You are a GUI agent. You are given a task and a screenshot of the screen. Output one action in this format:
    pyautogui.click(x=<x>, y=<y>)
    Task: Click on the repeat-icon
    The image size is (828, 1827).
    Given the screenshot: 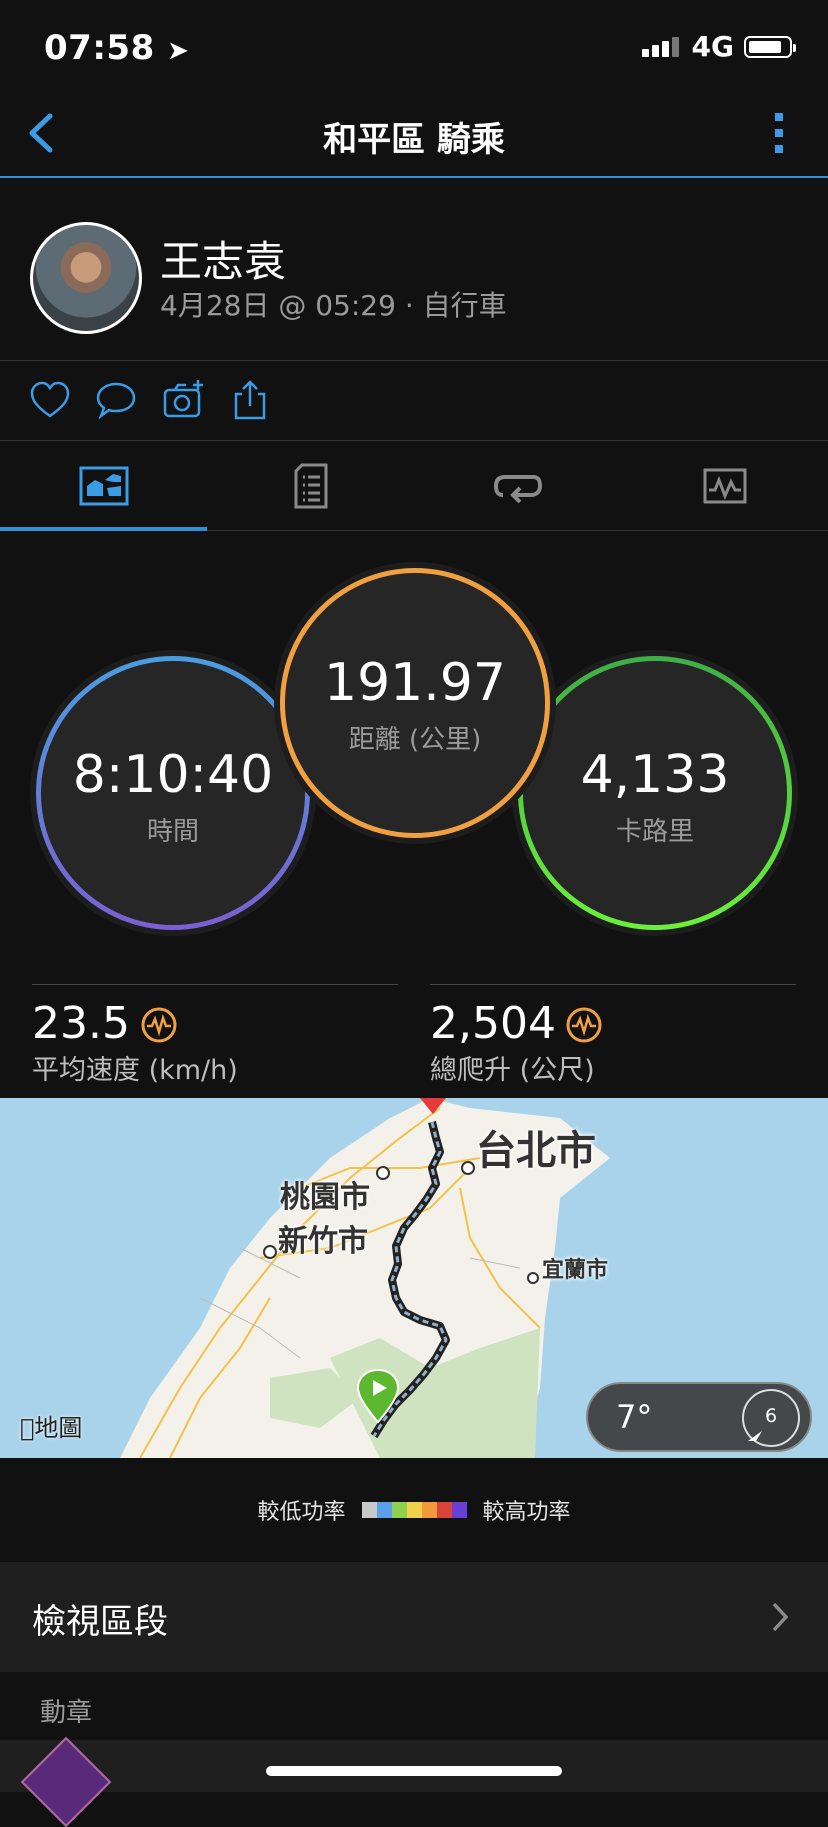 What is the action you would take?
    pyautogui.click(x=517, y=489)
    